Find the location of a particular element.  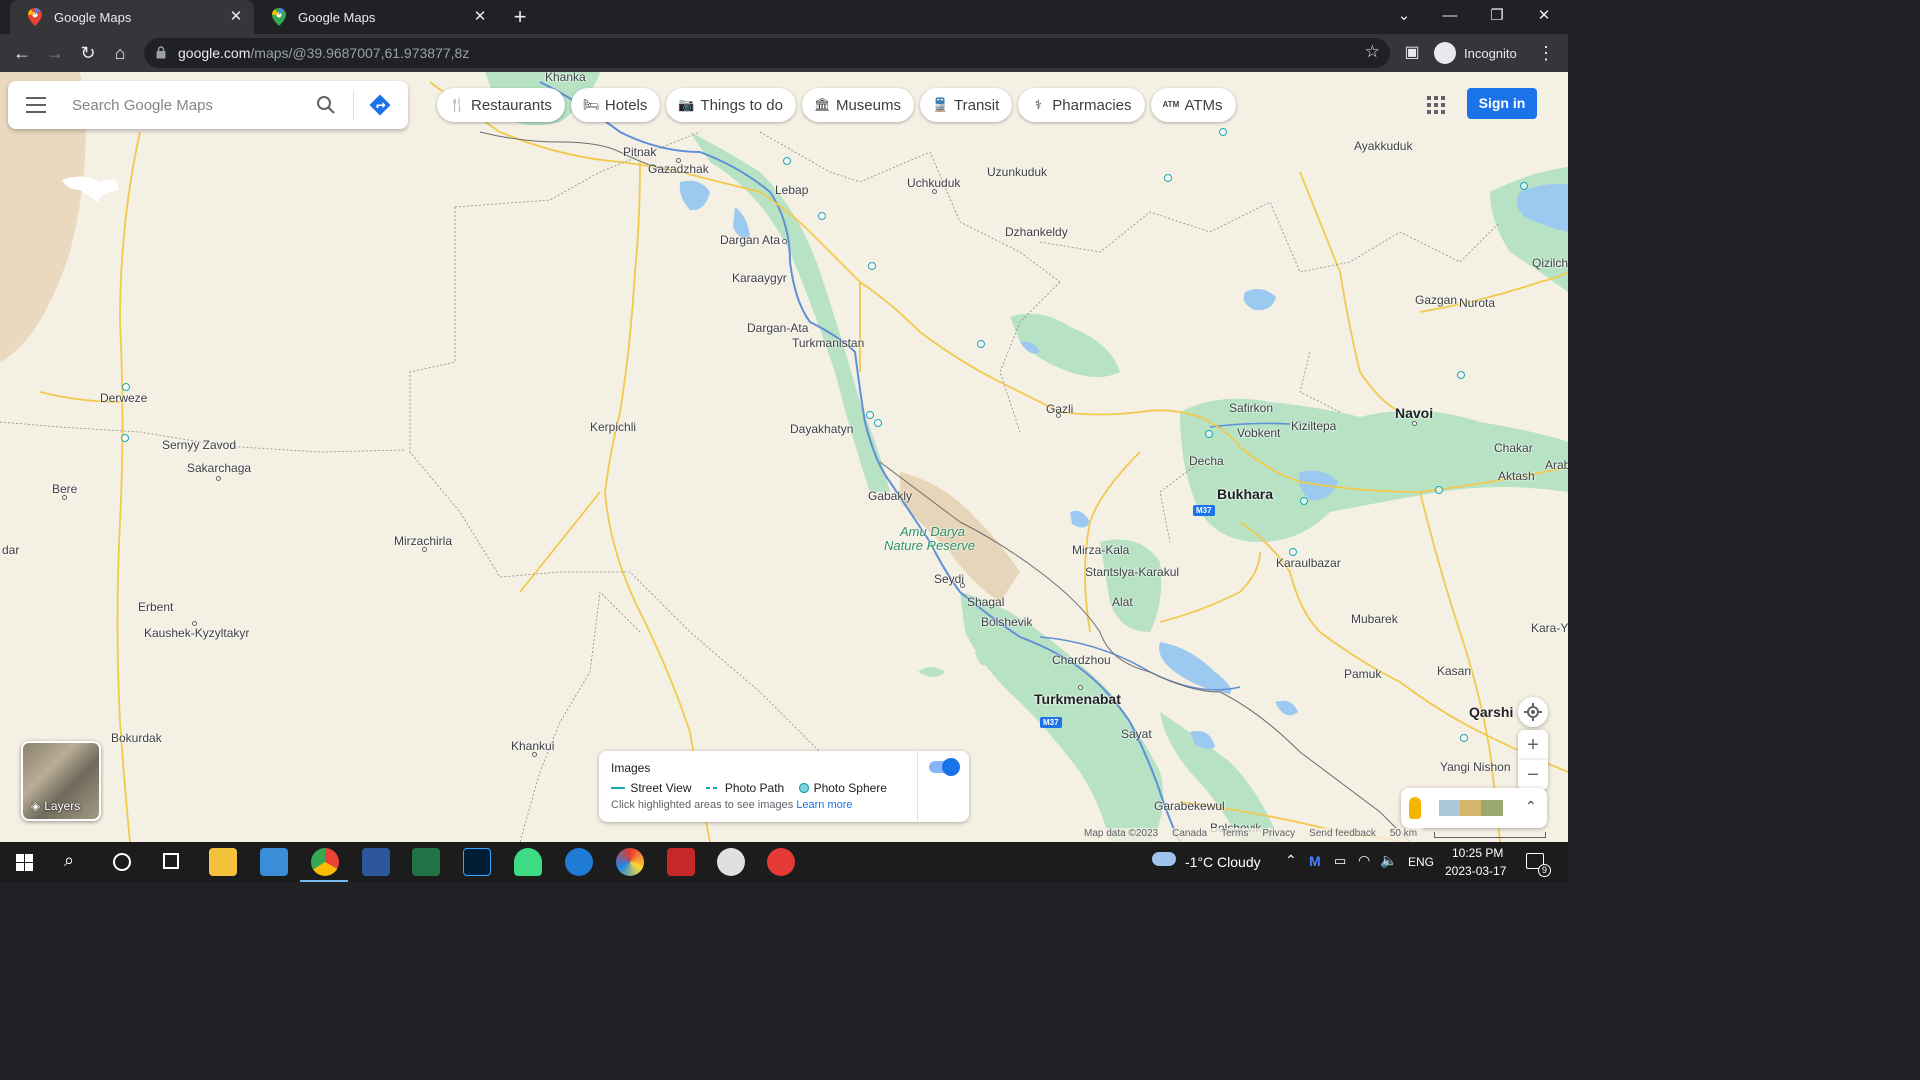

place-label: Karaulbazar is located at coordinates (1308, 563).